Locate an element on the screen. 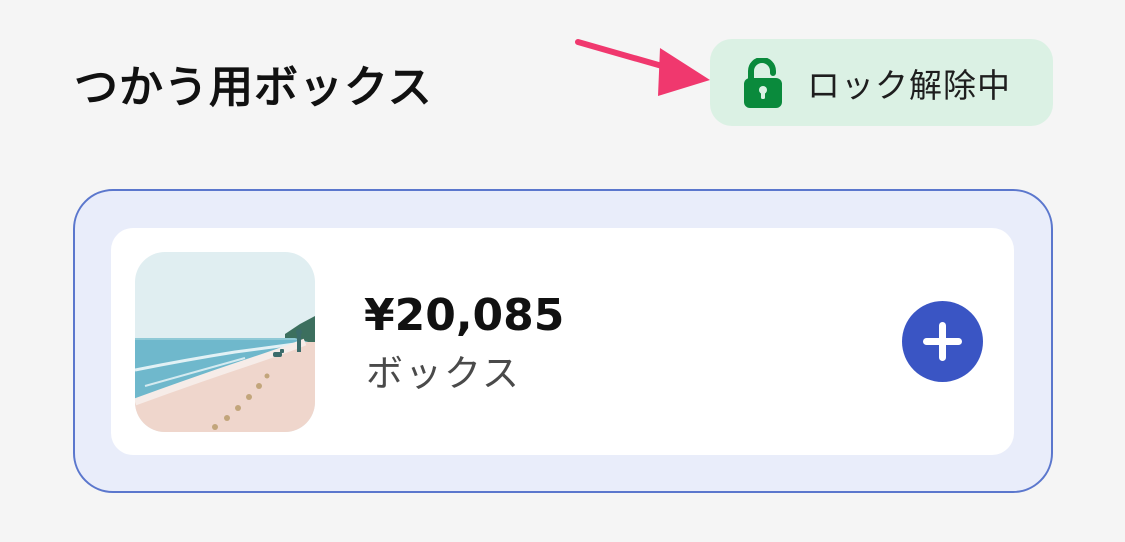 The width and height of the screenshot is (1125, 542). lock-status-badge: ロック解除中 is located at coordinates (881, 82).